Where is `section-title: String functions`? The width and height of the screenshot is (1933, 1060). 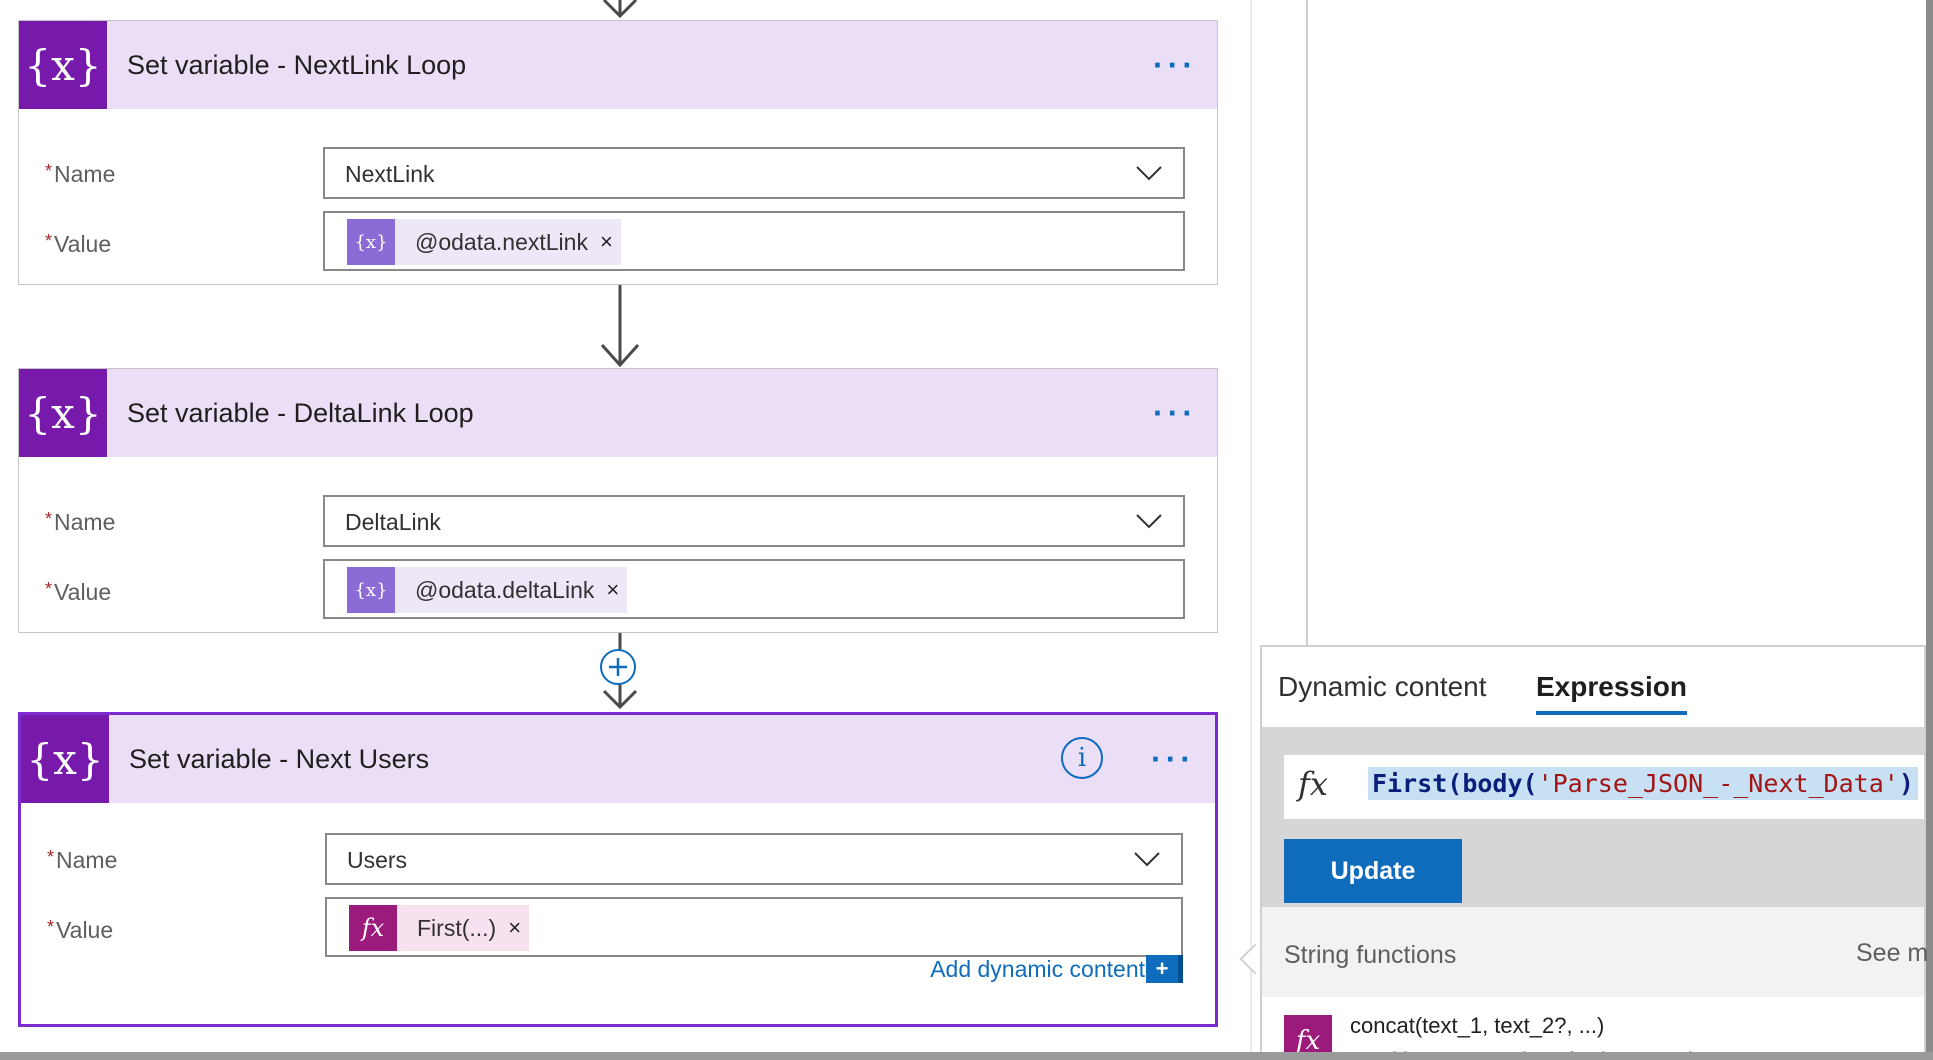 section-title: String functions is located at coordinates (1370, 955).